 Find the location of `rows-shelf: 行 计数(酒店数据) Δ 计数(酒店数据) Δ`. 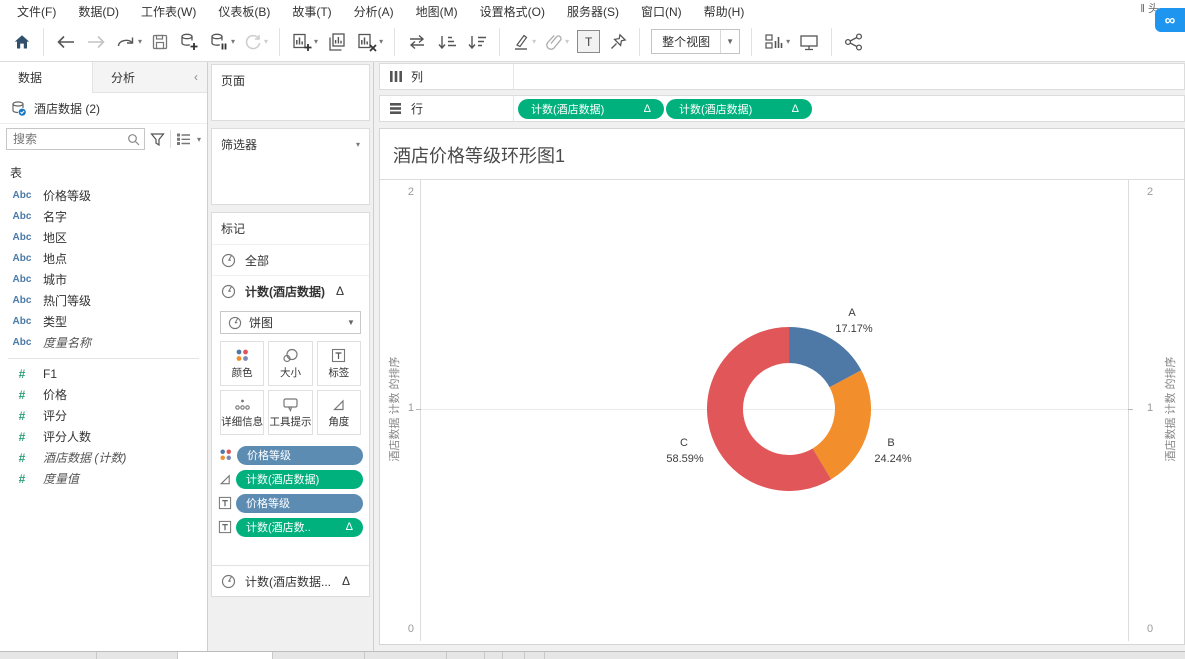

rows-shelf: 行 计数(酒店数据) Δ 计数(酒店数据) Δ is located at coordinates (782, 108).